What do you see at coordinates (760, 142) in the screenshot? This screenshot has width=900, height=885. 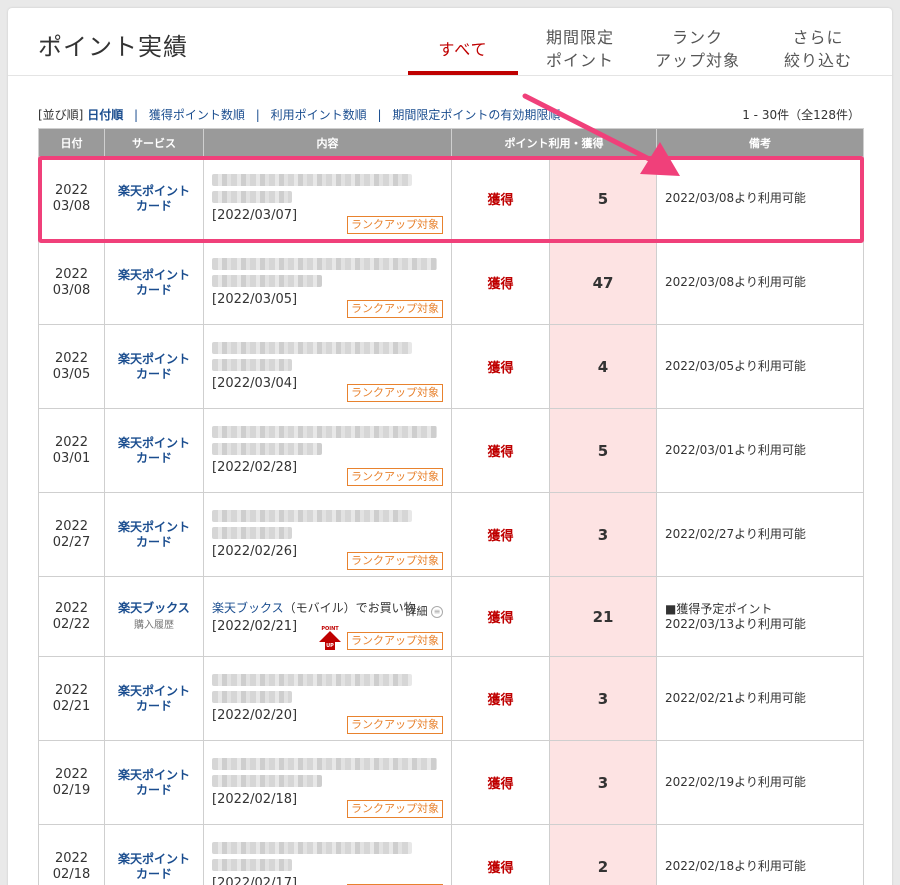 I see `col-note: 備考` at bounding box center [760, 142].